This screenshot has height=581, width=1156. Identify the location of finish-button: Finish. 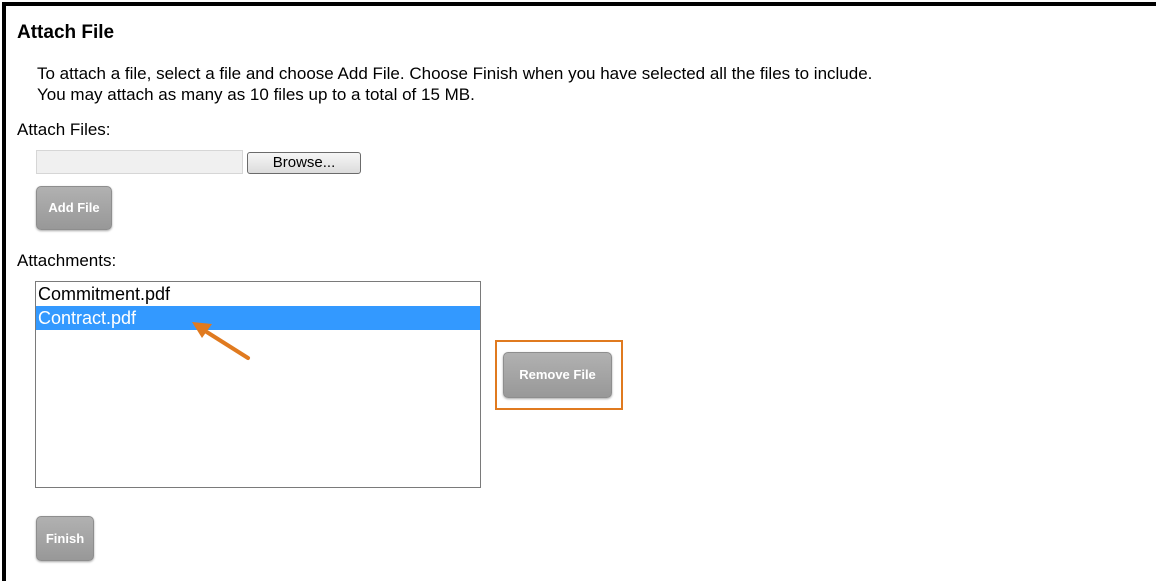
(65, 538).